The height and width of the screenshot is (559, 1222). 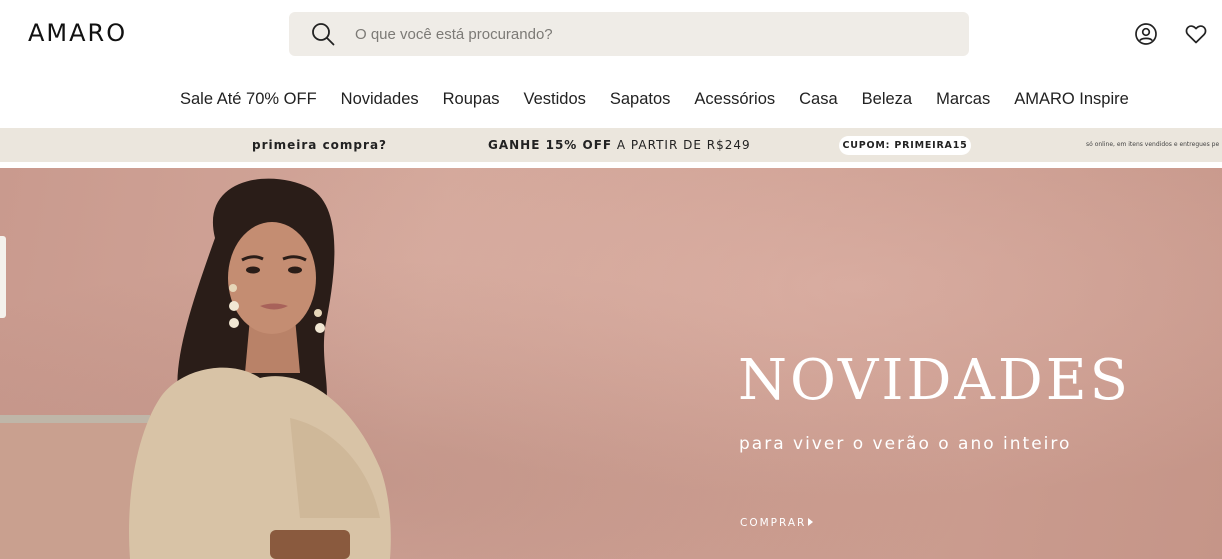 What do you see at coordinates (640, 99) in the screenshot?
I see `nav-item-sapatos: Sapatos` at bounding box center [640, 99].